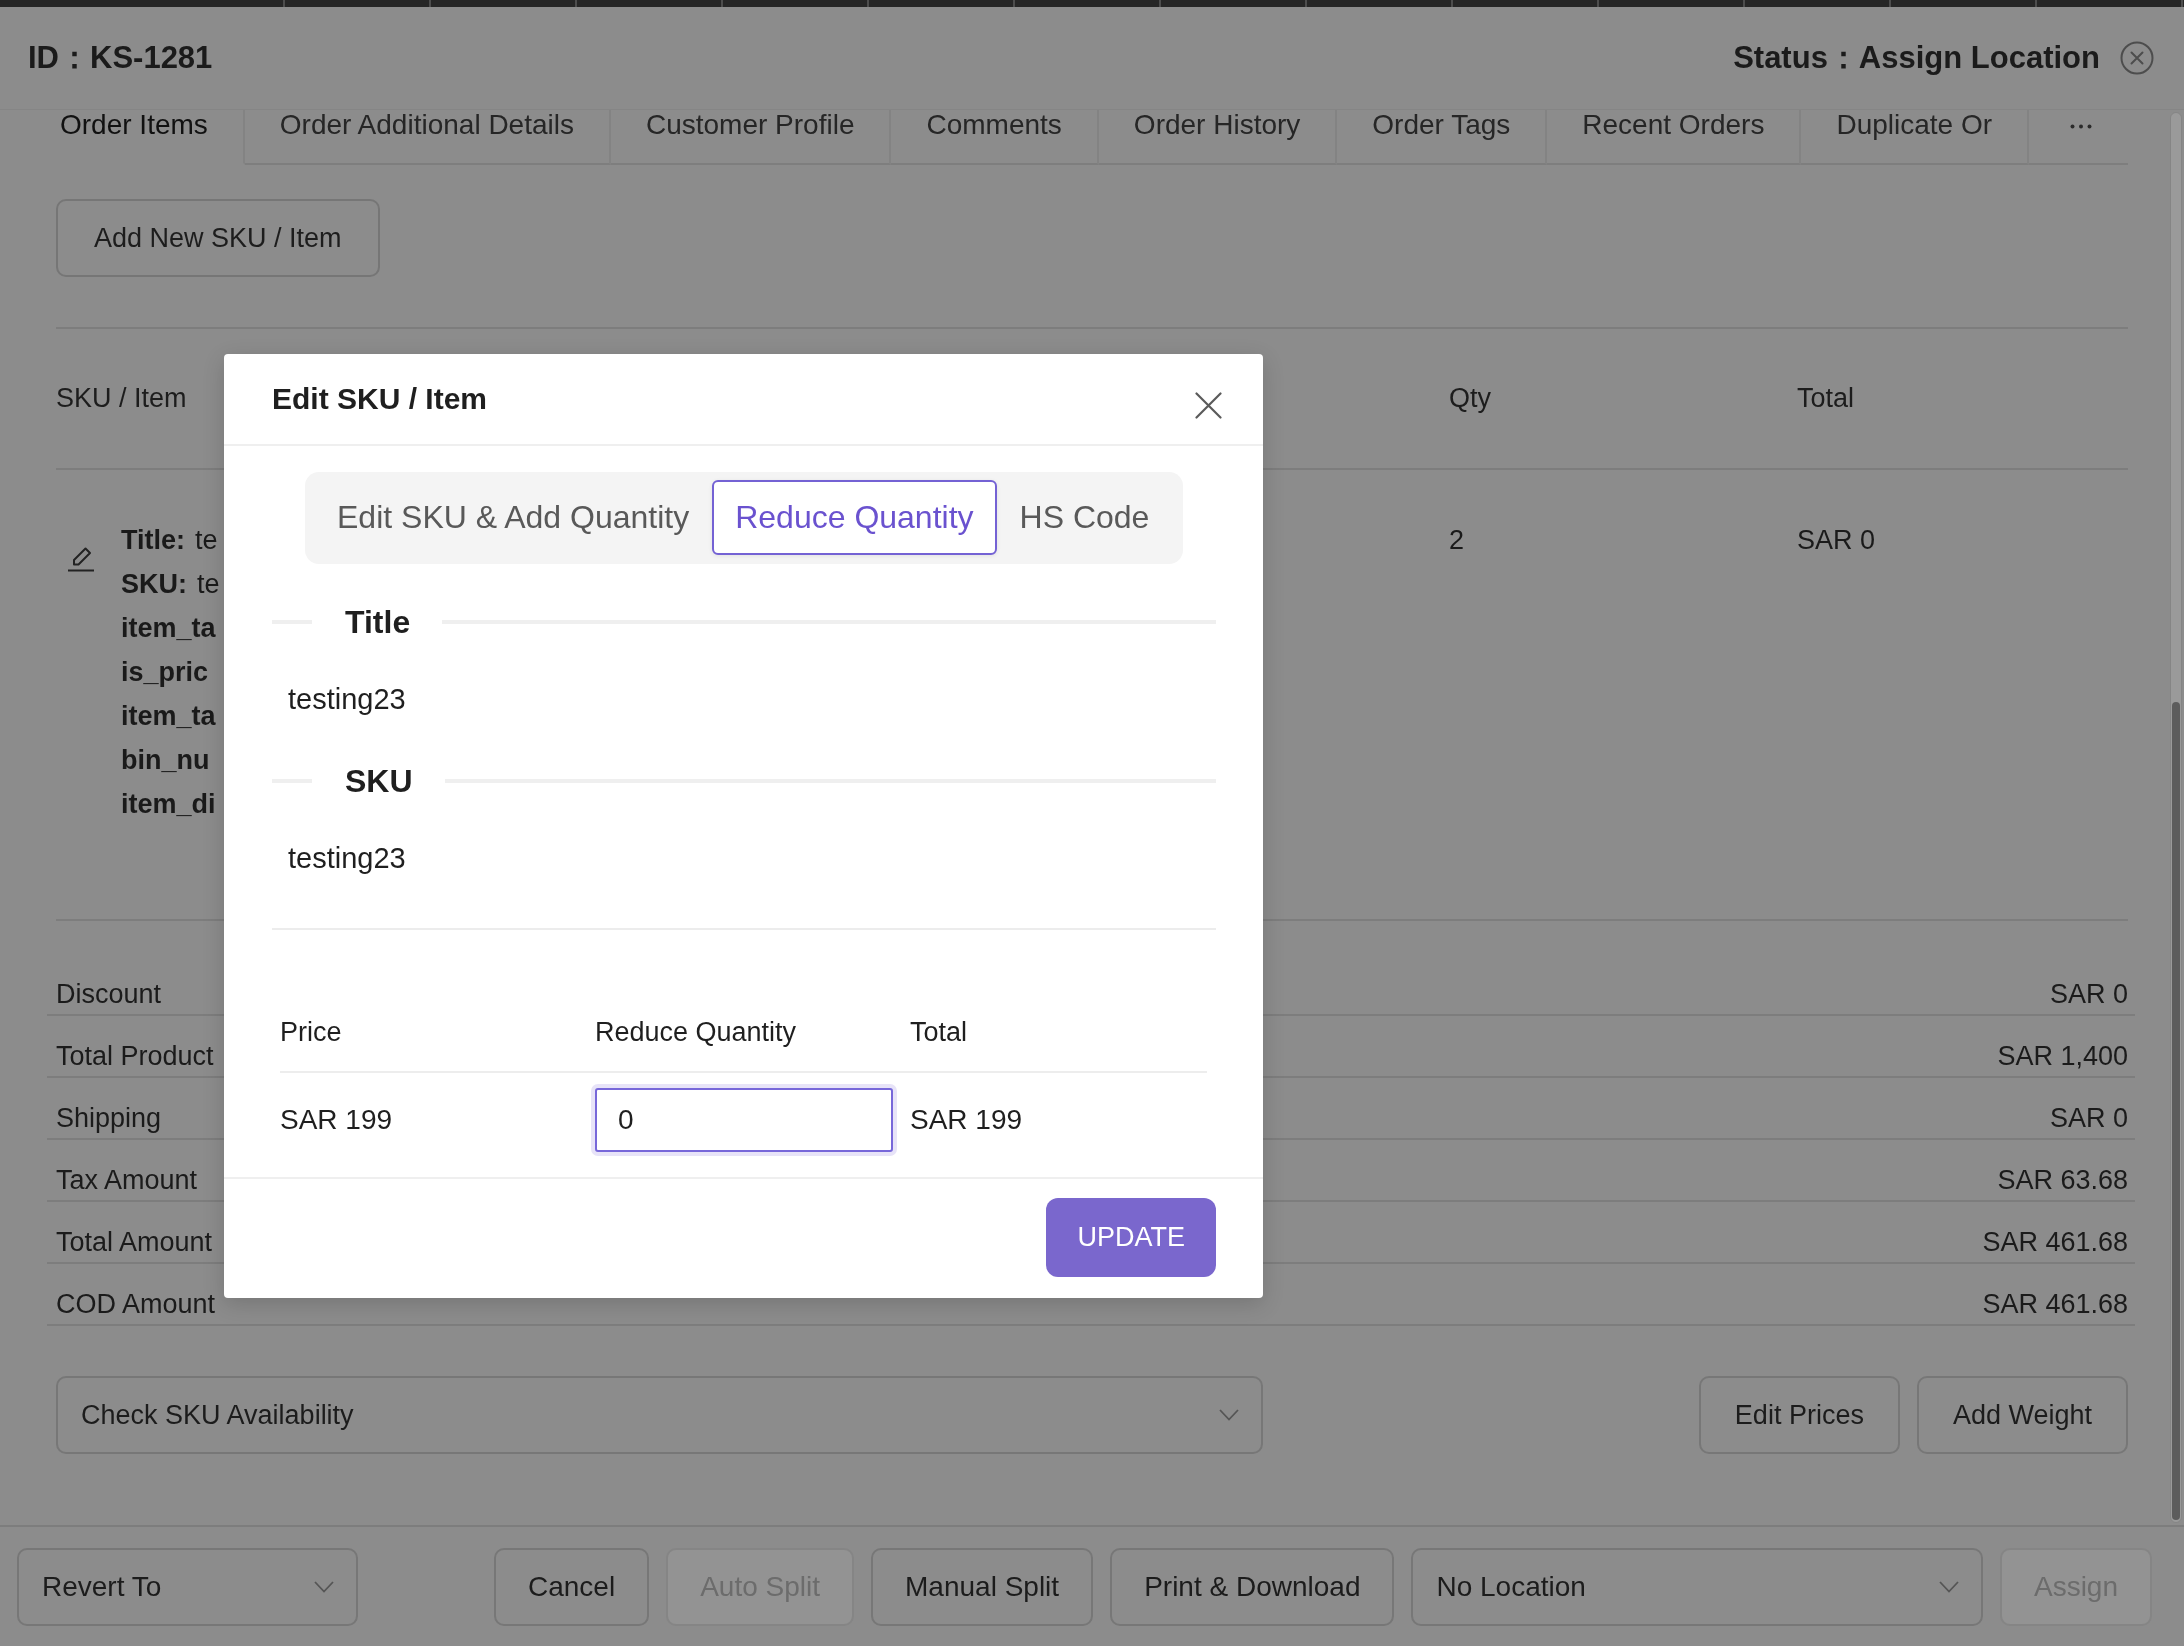 Image resolution: width=2184 pixels, height=1646 pixels. Describe the element at coordinates (1697, 1586) in the screenshot. I see `dropdown-select: No Location` at that location.